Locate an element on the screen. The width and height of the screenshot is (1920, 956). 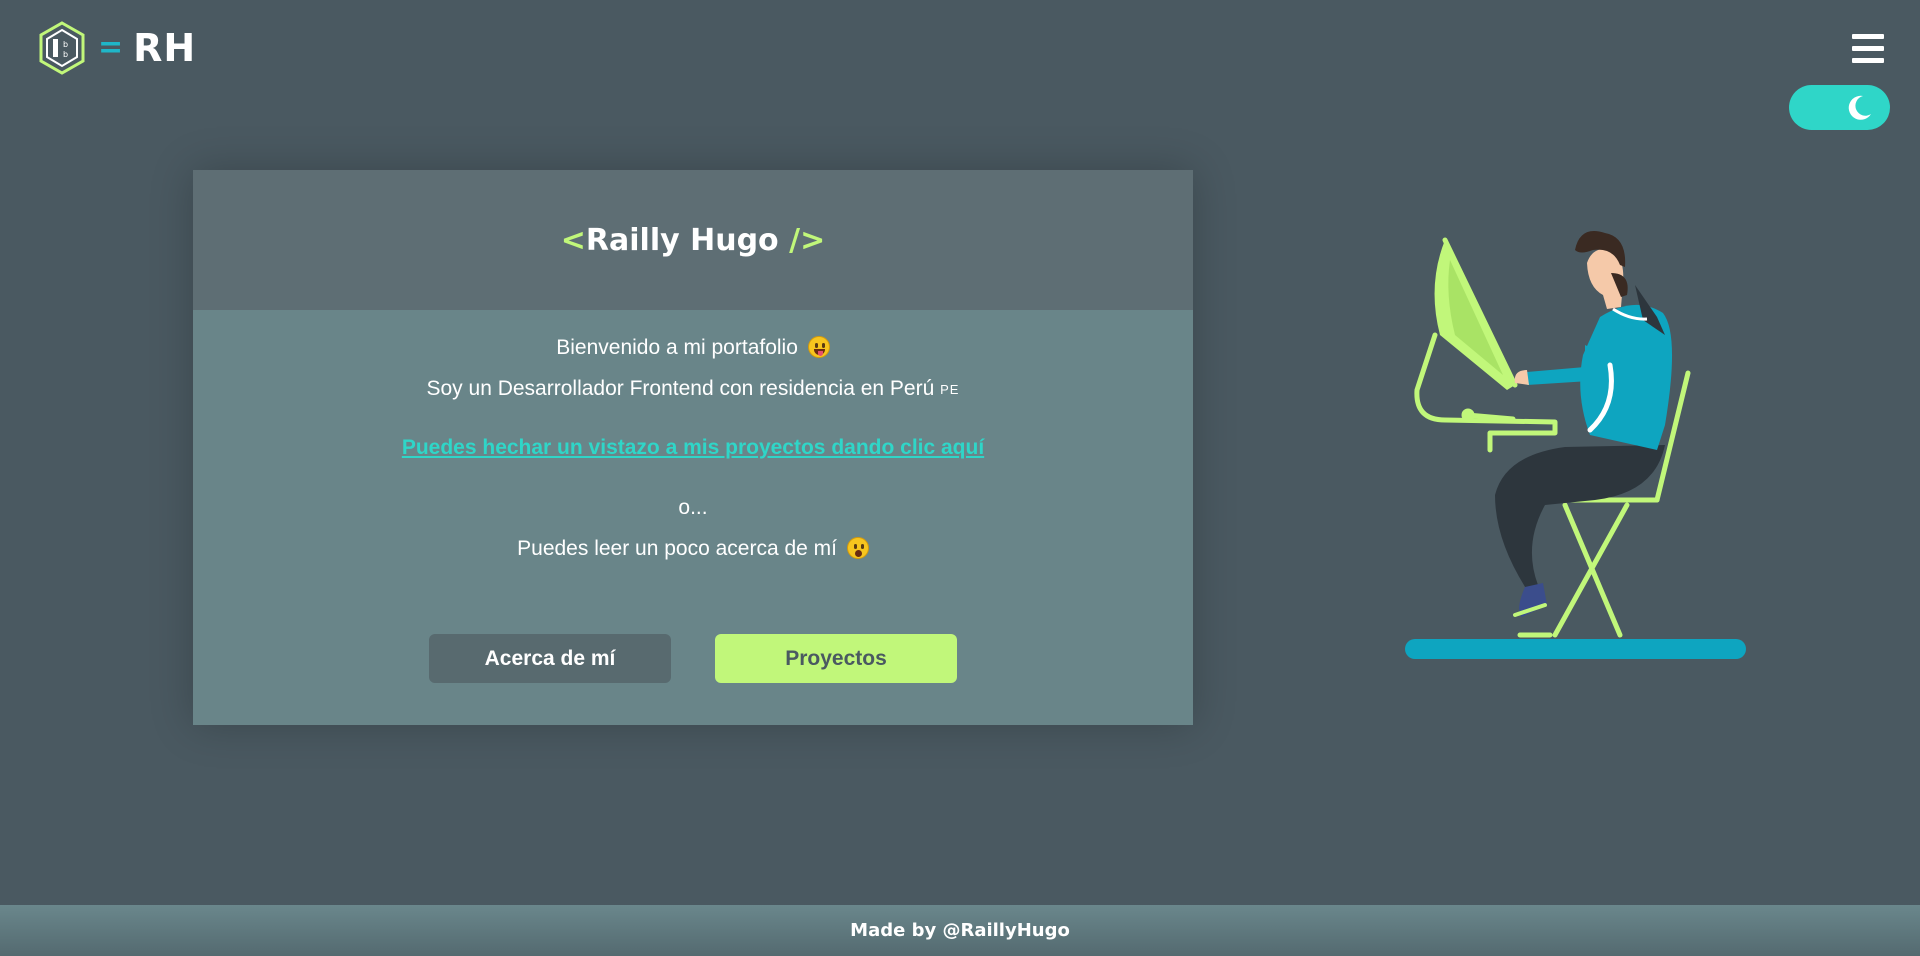
peru-flag-icon: PE is located at coordinates (950, 389).